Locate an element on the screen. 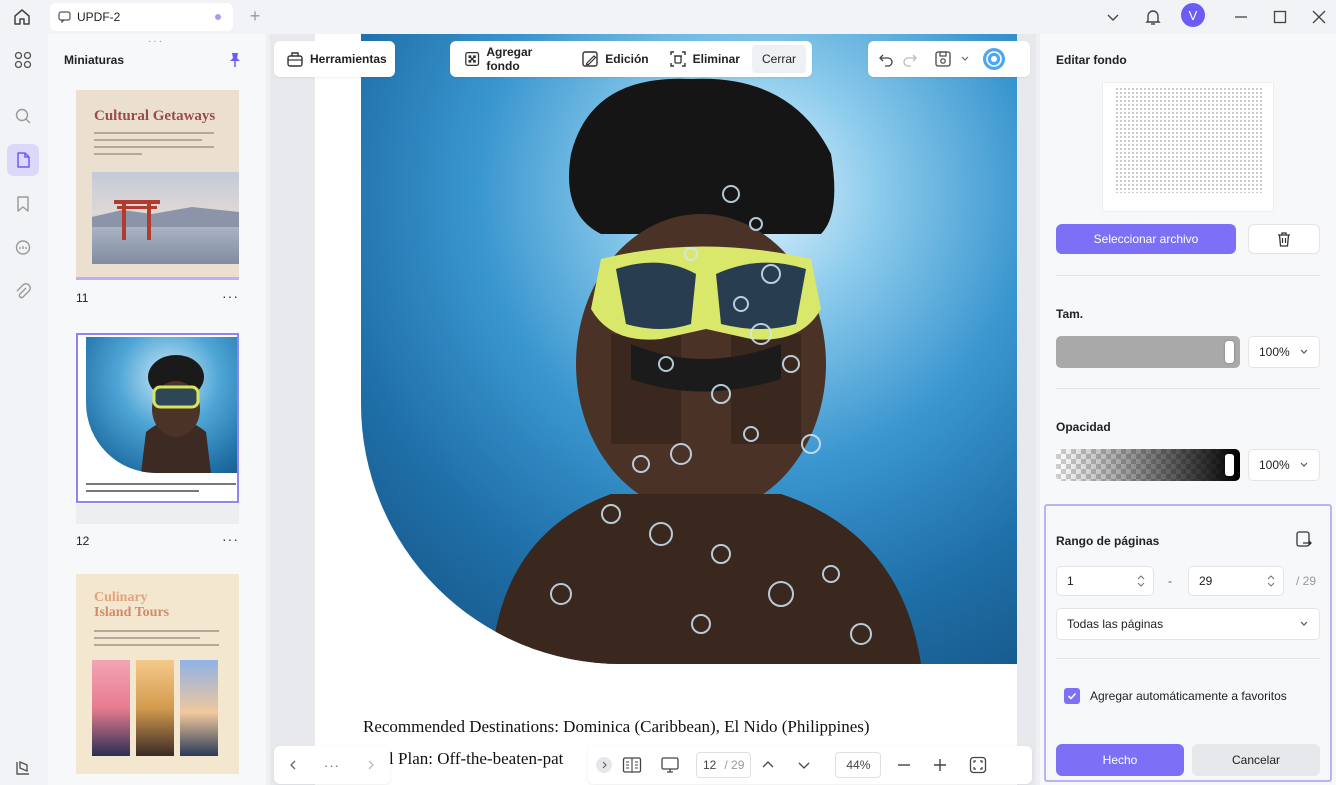 The height and width of the screenshot is (785, 1336). redo-icon is located at coordinates (910, 59).